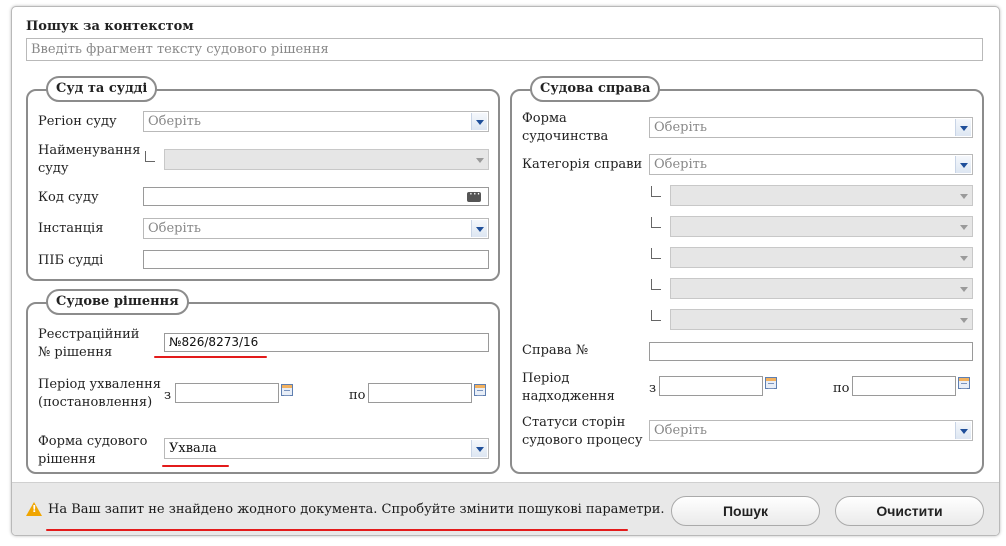 The height and width of the screenshot is (546, 1006). I want to click on instance-select: Оберіть, so click(316, 228).